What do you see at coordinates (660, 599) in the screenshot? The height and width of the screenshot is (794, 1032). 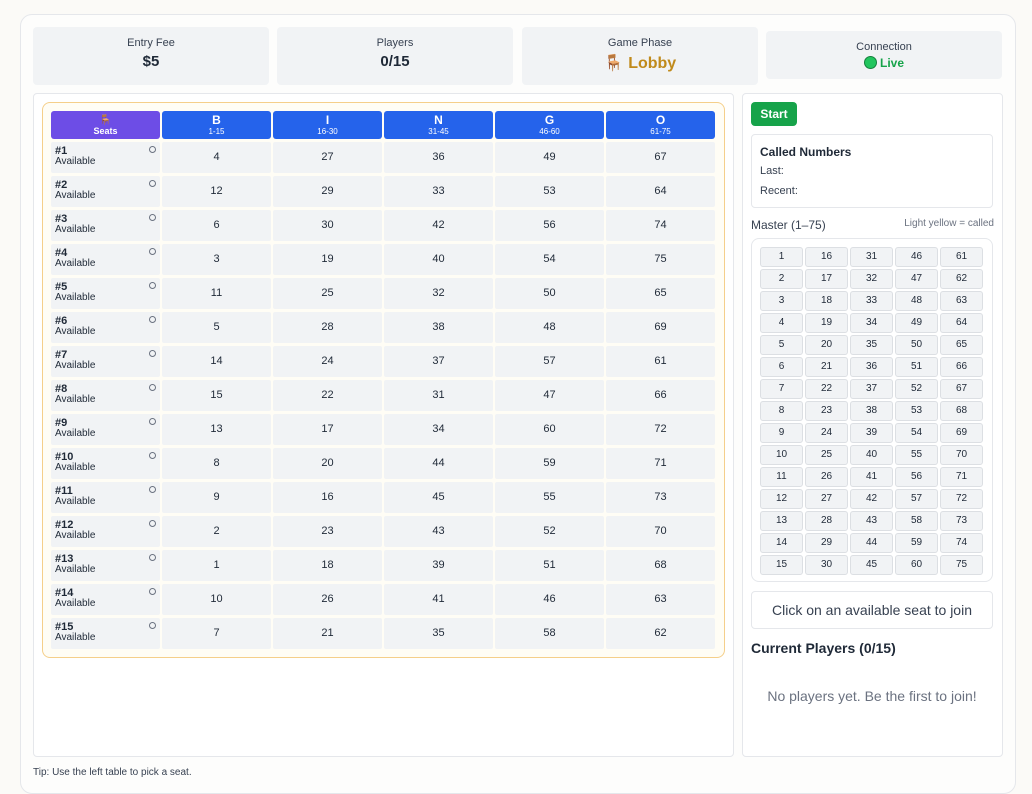 I see `card-number-cell: 63` at bounding box center [660, 599].